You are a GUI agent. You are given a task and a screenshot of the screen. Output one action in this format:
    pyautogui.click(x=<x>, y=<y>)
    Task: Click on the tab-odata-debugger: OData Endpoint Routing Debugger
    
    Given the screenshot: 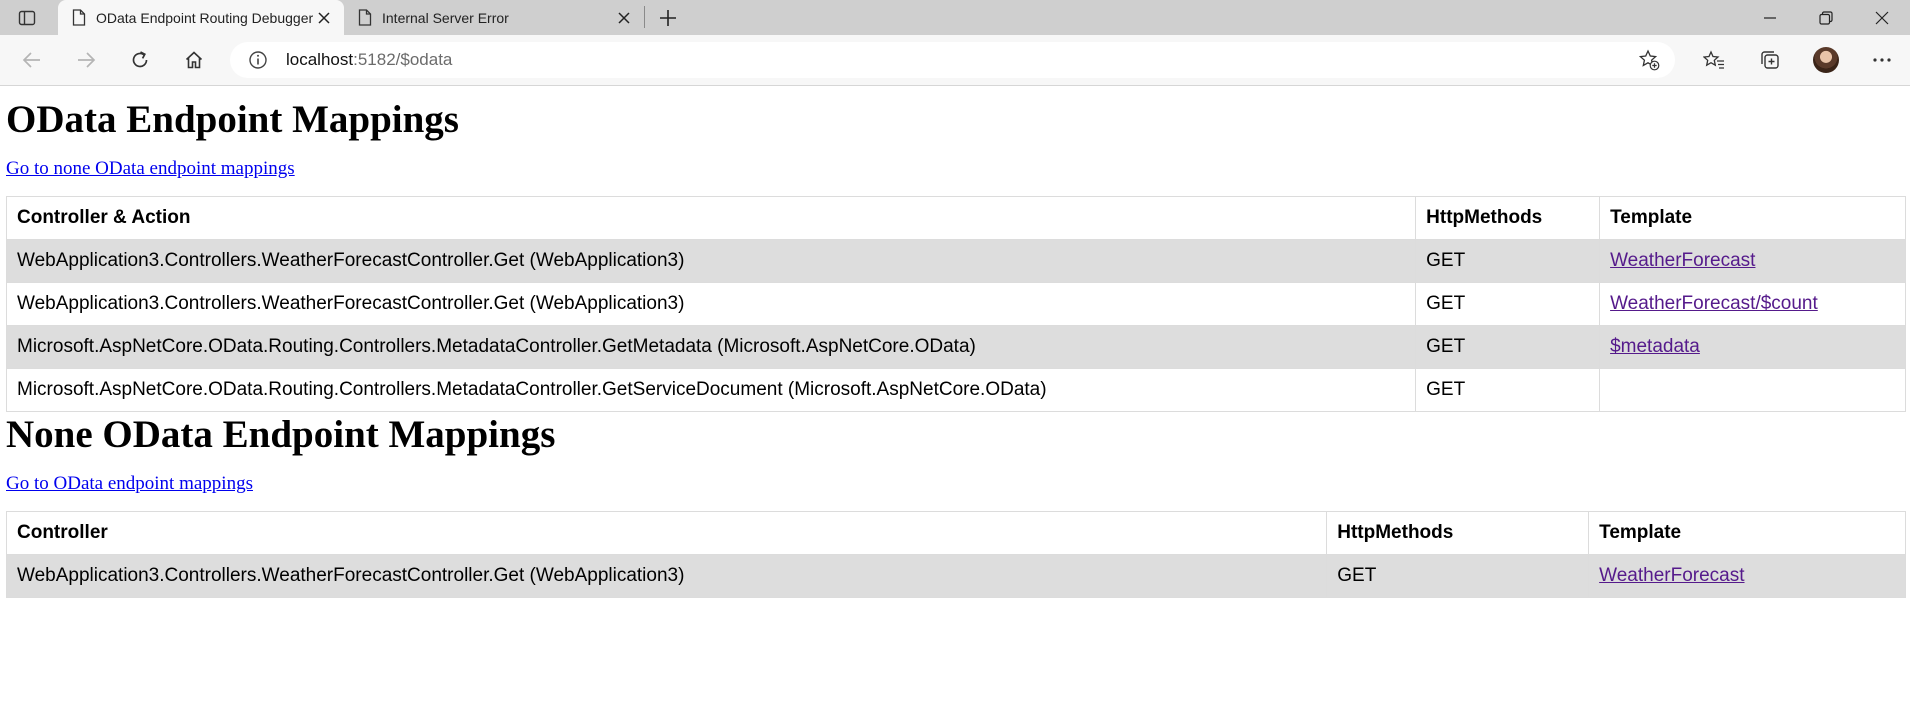 What is the action you would take?
    pyautogui.click(x=201, y=17)
    